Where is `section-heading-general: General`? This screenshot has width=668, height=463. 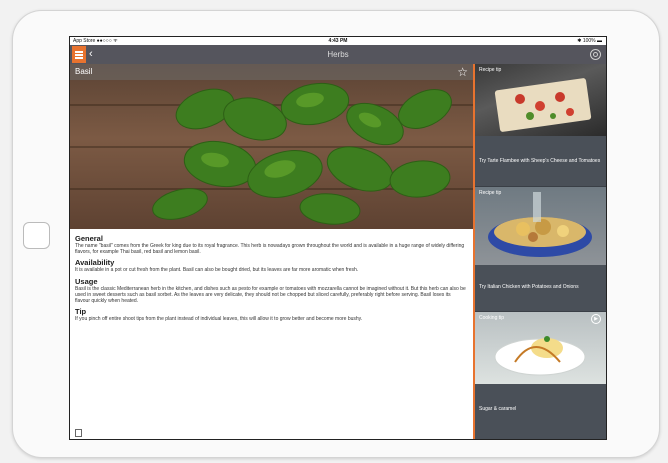 section-heading-general: General is located at coordinates (89, 238).